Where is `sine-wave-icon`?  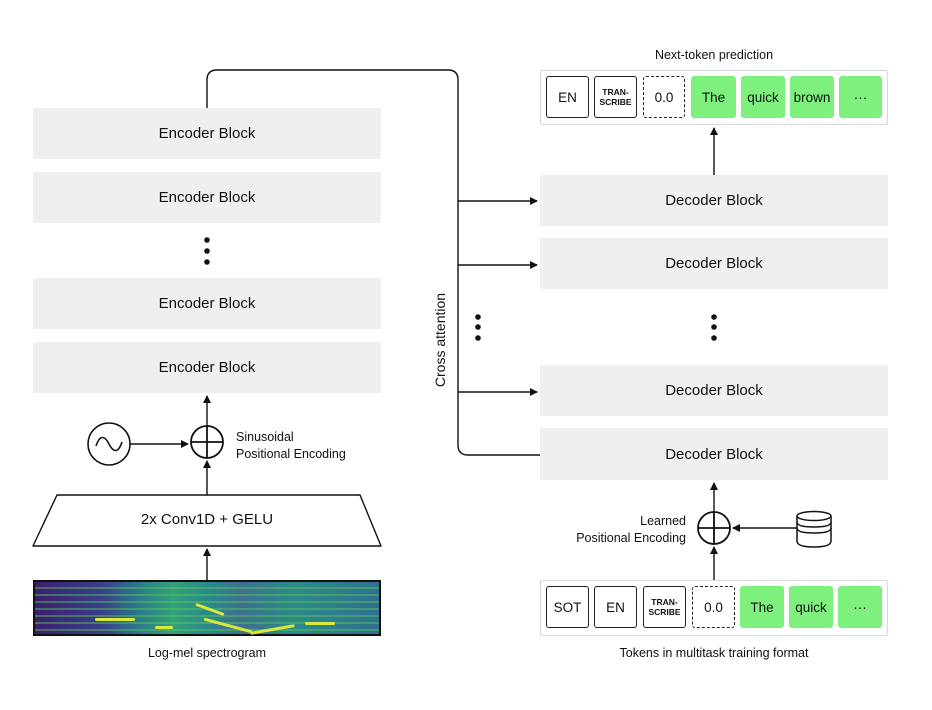 sine-wave-icon is located at coordinates (109, 444).